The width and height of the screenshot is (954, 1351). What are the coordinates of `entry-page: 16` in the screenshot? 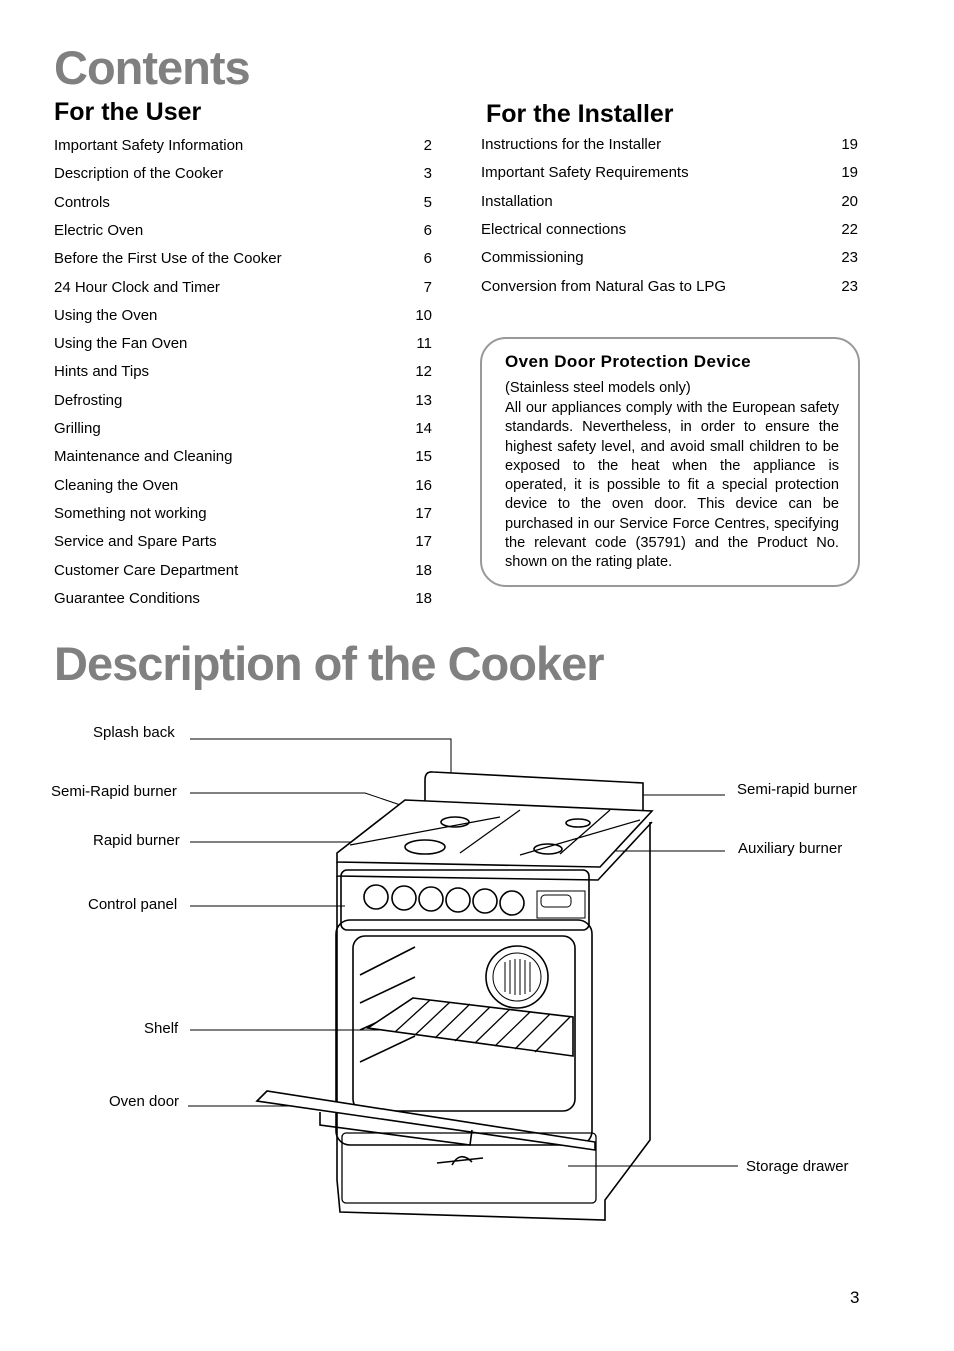 It's located at (423, 485).